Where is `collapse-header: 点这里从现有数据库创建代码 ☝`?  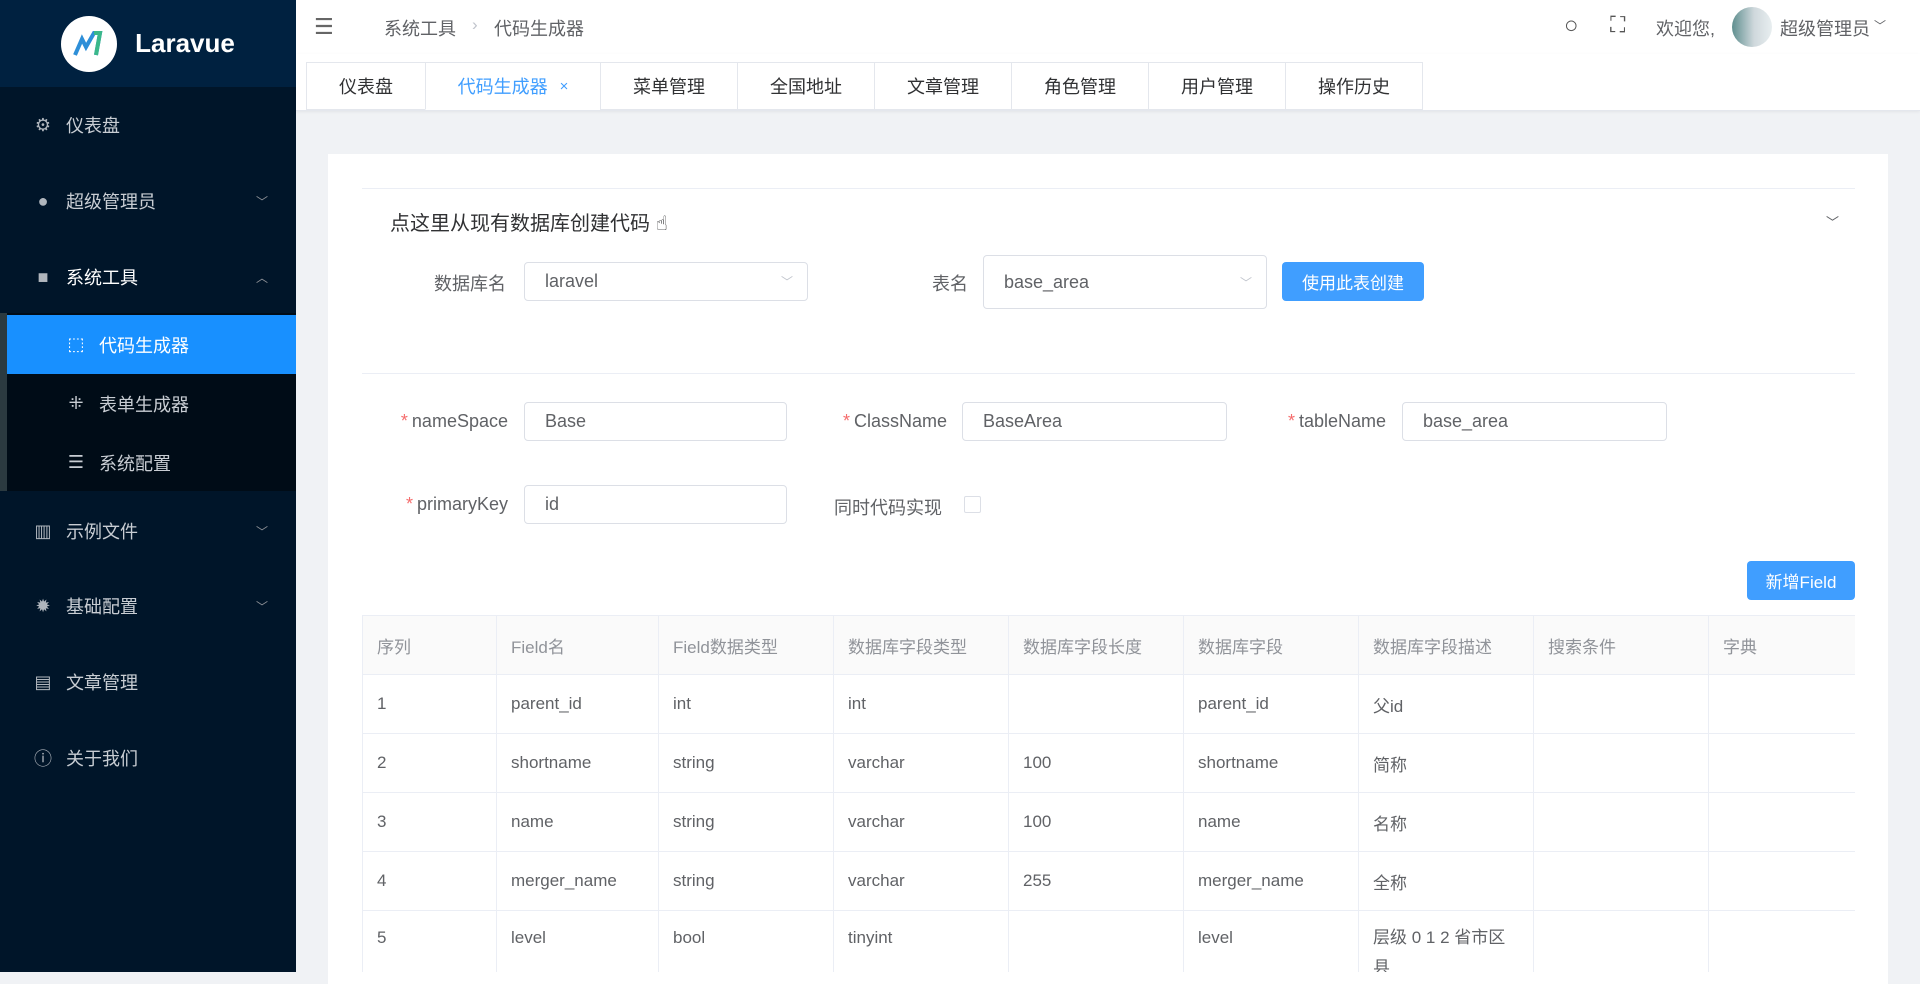
collapse-header: 点这里从现有数据库创建代码 ☝ is located at coordinates (529, 221).